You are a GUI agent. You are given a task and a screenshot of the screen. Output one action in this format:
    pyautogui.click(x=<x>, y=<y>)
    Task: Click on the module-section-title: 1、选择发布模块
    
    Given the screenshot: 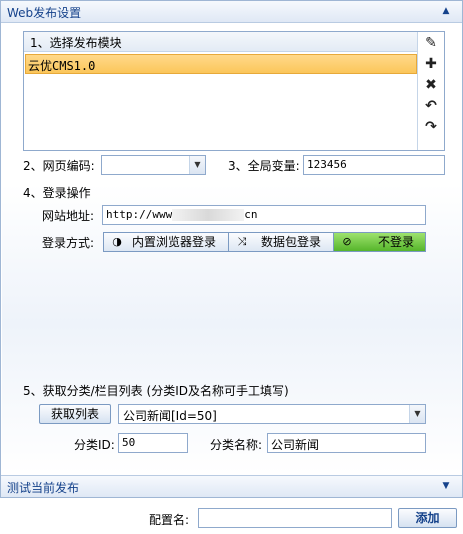 What is the action you would take?
    pyautogui.click(x=76, y=43)
    